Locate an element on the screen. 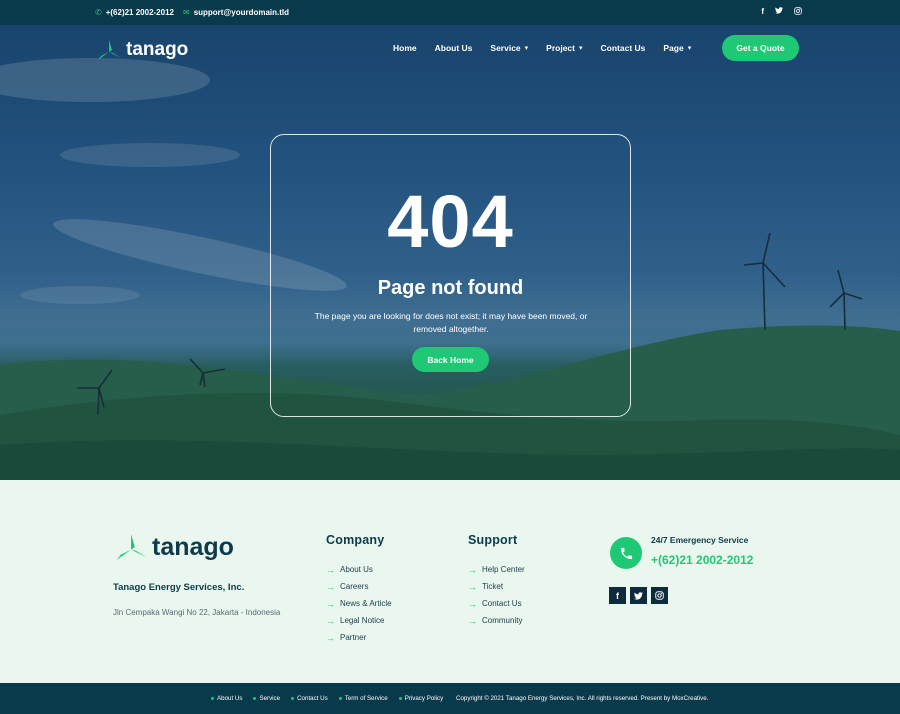  nav-item-contact-us: Contact Us is located at coordinates (623, 48).